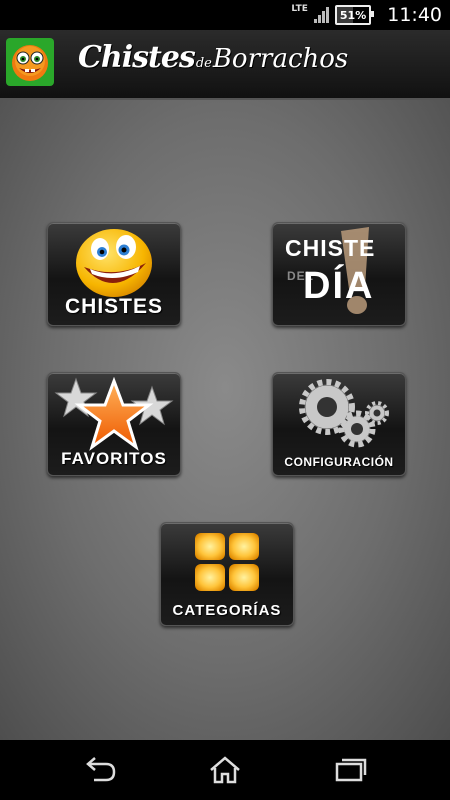 The image size is (450, 800). I want to click on chistes-button: CHISTES, so click(114, 274).